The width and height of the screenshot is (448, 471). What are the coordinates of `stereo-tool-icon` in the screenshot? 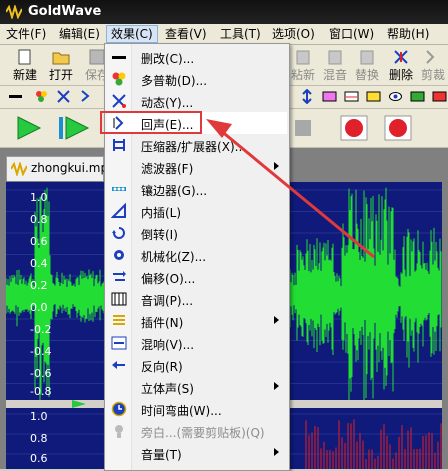 It's located at (373, 96).